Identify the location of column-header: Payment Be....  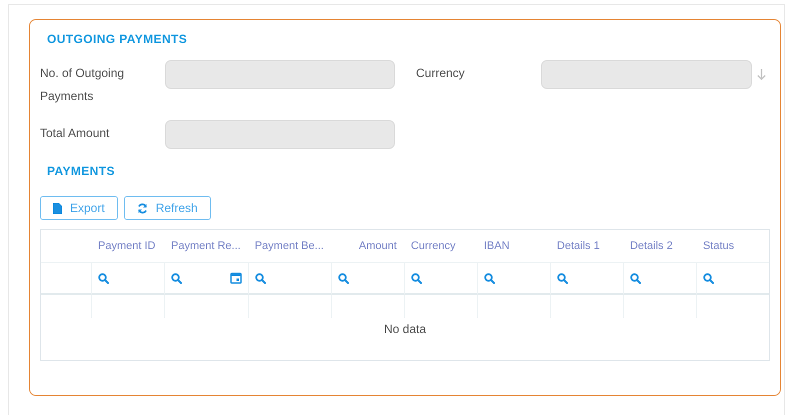
(289, 246).